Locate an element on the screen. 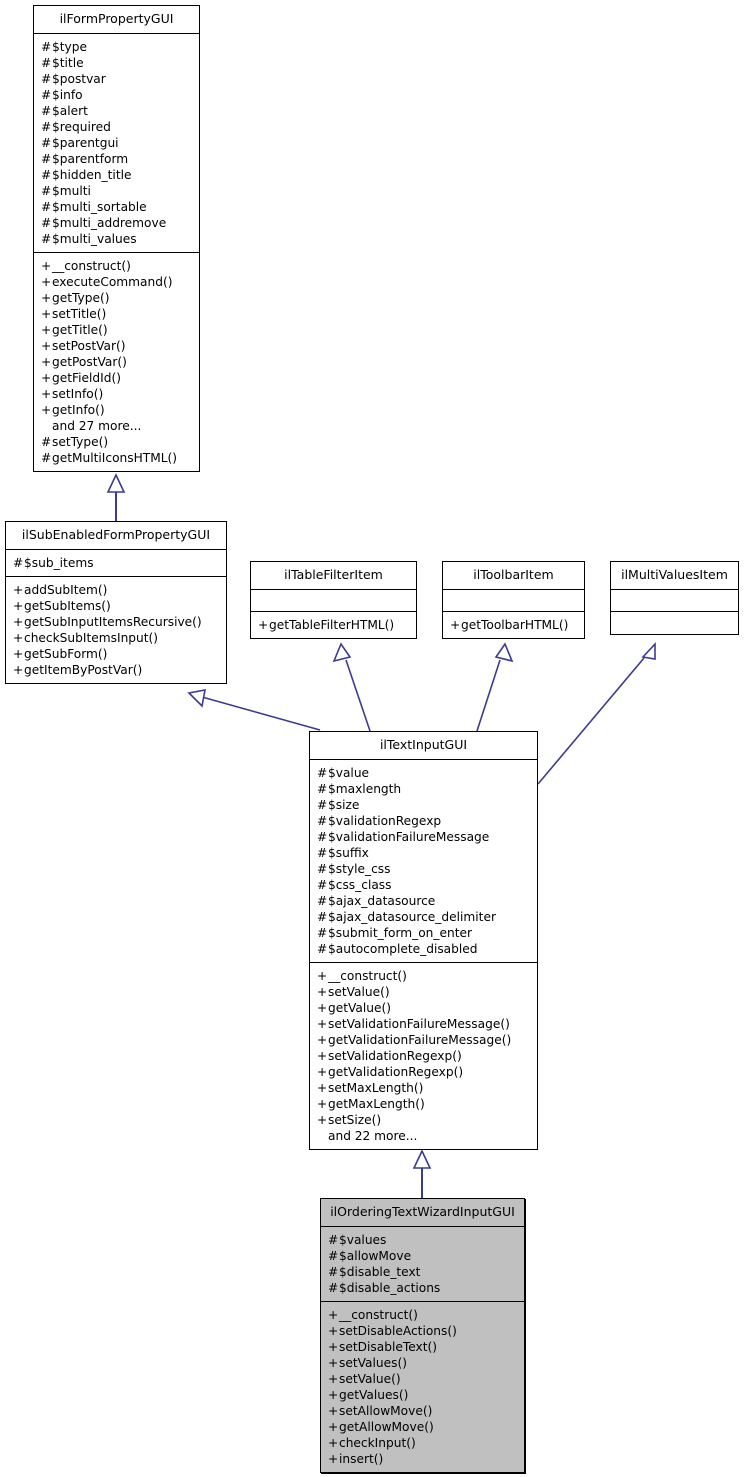 The height and width of the screenshot is (1477, 744). method-row: +getTableFilterHTML() is located at coordinates (333, 625).